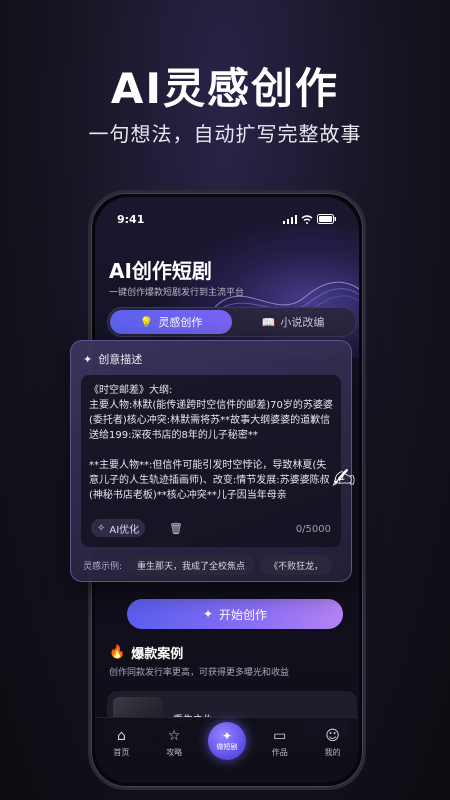 This screenshot has width=450, height=800. I want to click on tab-novel-adapt: 📖 小说改编, so click(293, 322).